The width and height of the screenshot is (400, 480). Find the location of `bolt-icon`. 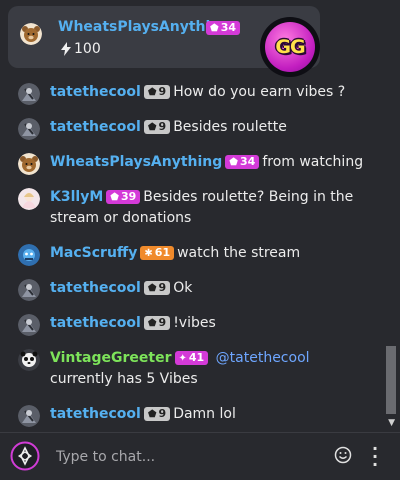

bolt-icon is located at coordinates (66, 49).